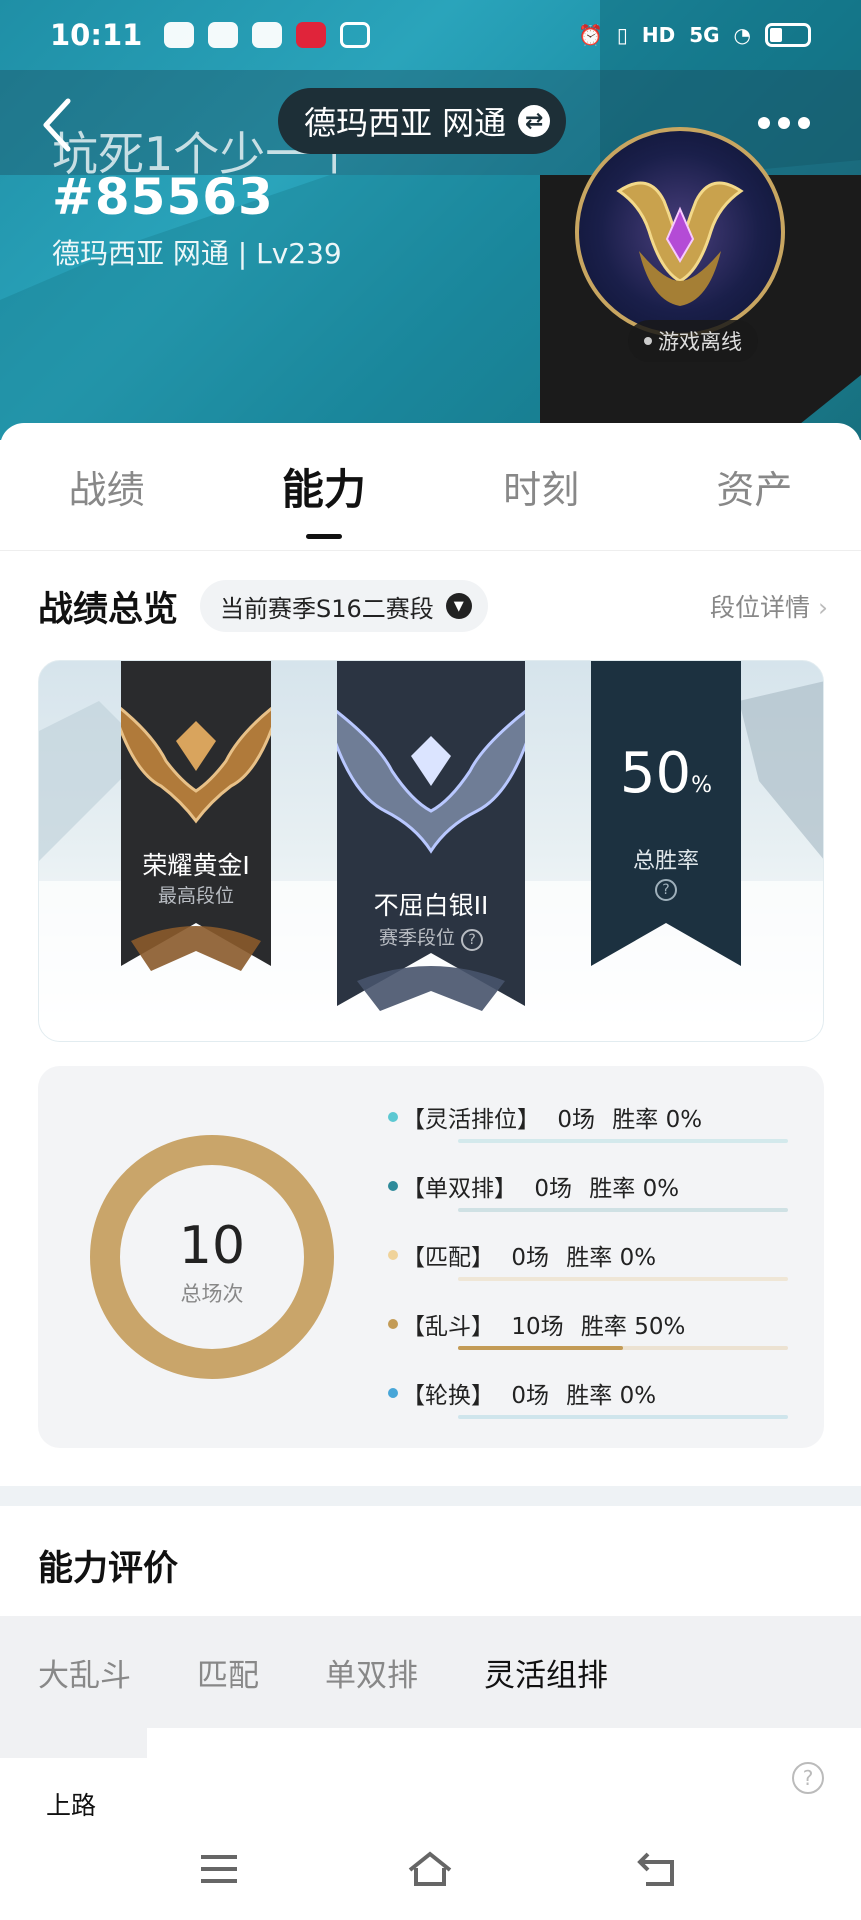 Image resolution: width=861 pixels, height=1920 pixels. I want to click on tab-record: 战绩, so click(107, 486).